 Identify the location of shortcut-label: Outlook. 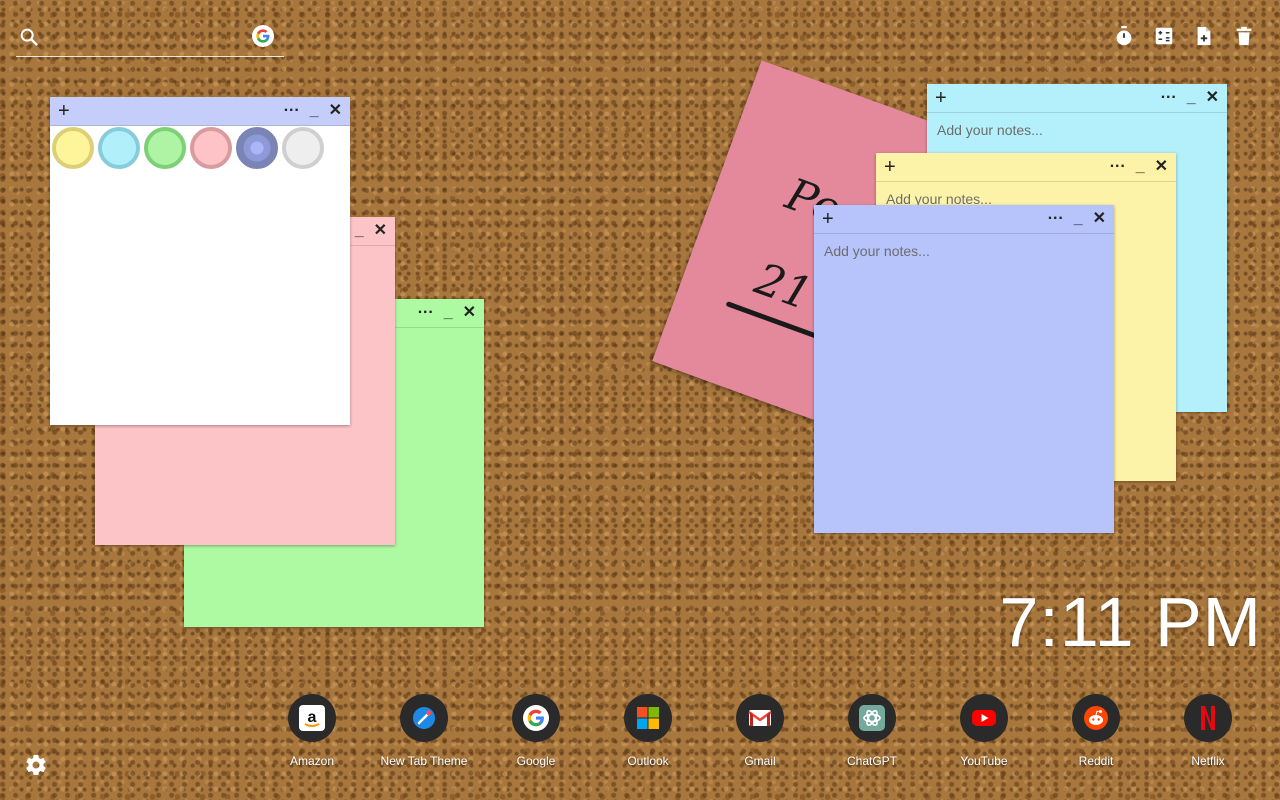
(648, 761).